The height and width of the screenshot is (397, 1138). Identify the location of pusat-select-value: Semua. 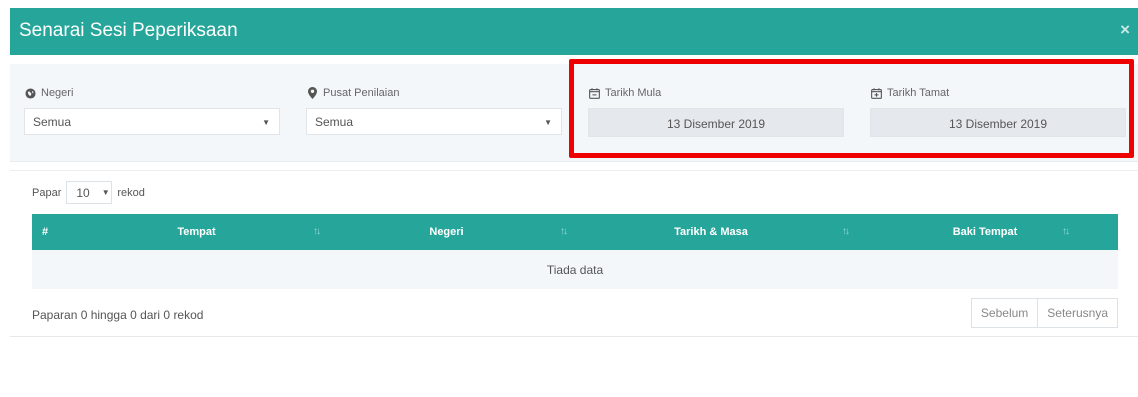
(334, 122).